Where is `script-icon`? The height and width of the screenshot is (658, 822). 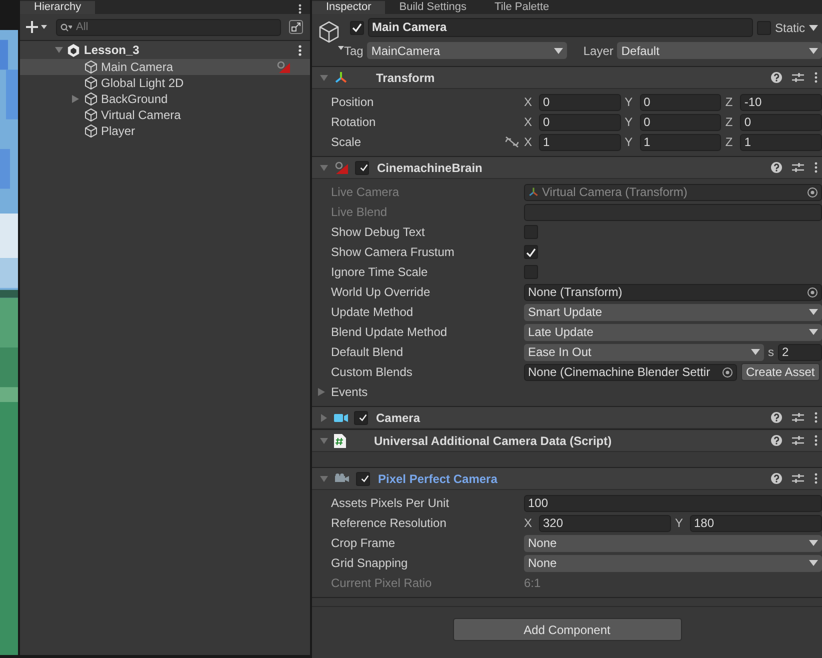
script-icon is located at coordinates (340, 441).